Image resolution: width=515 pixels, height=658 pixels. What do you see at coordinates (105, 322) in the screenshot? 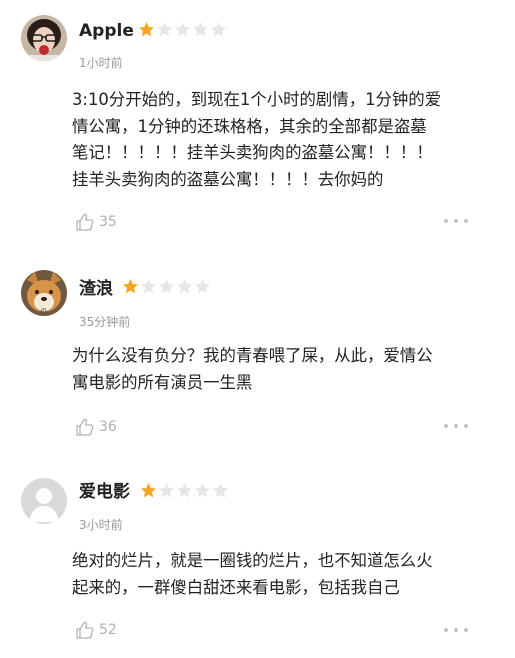
I see `review-time: 35分钟前` at bounding box center [105, 322].